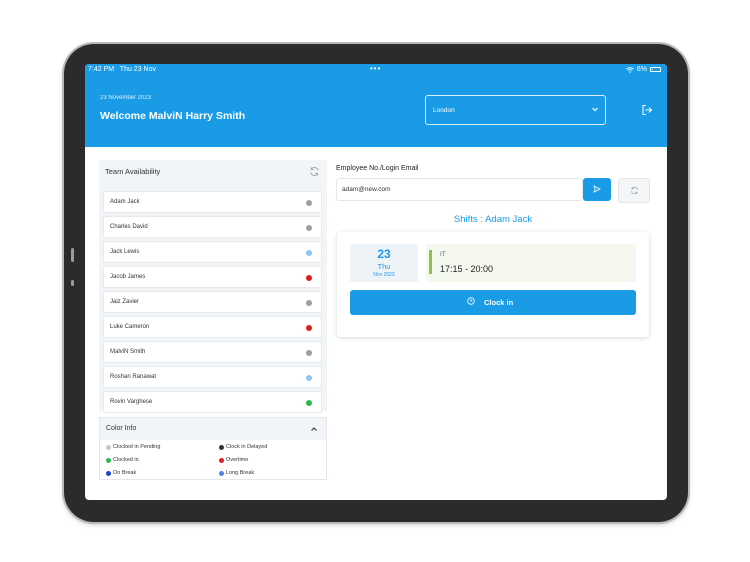 This screenshot has width=750, height=562. What do you see at coordinates (125, 202) in the screenshot?
I see `member-name: Adam Jack` at bounding box center [125, 202].